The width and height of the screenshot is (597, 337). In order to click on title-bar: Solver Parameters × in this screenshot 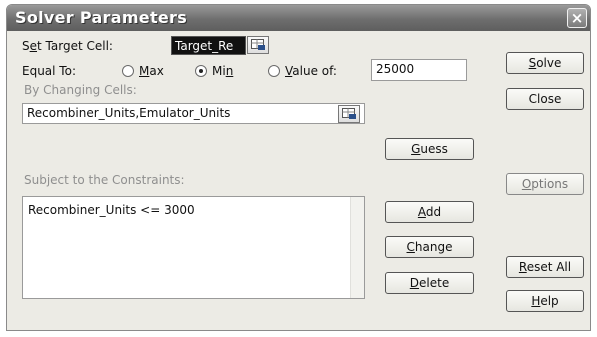, I will do `click(298, 18)`.